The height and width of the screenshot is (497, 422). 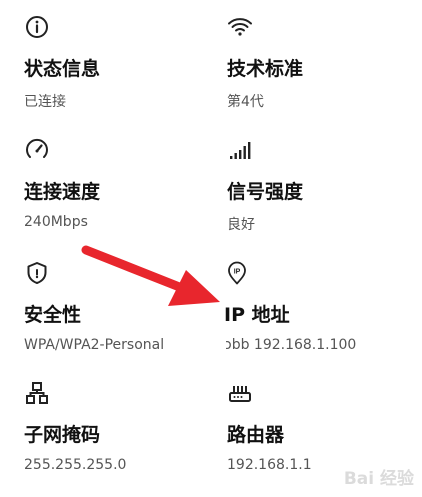 I want to click on signal-strength-title: 信号强度, so click(x=265, y=192).